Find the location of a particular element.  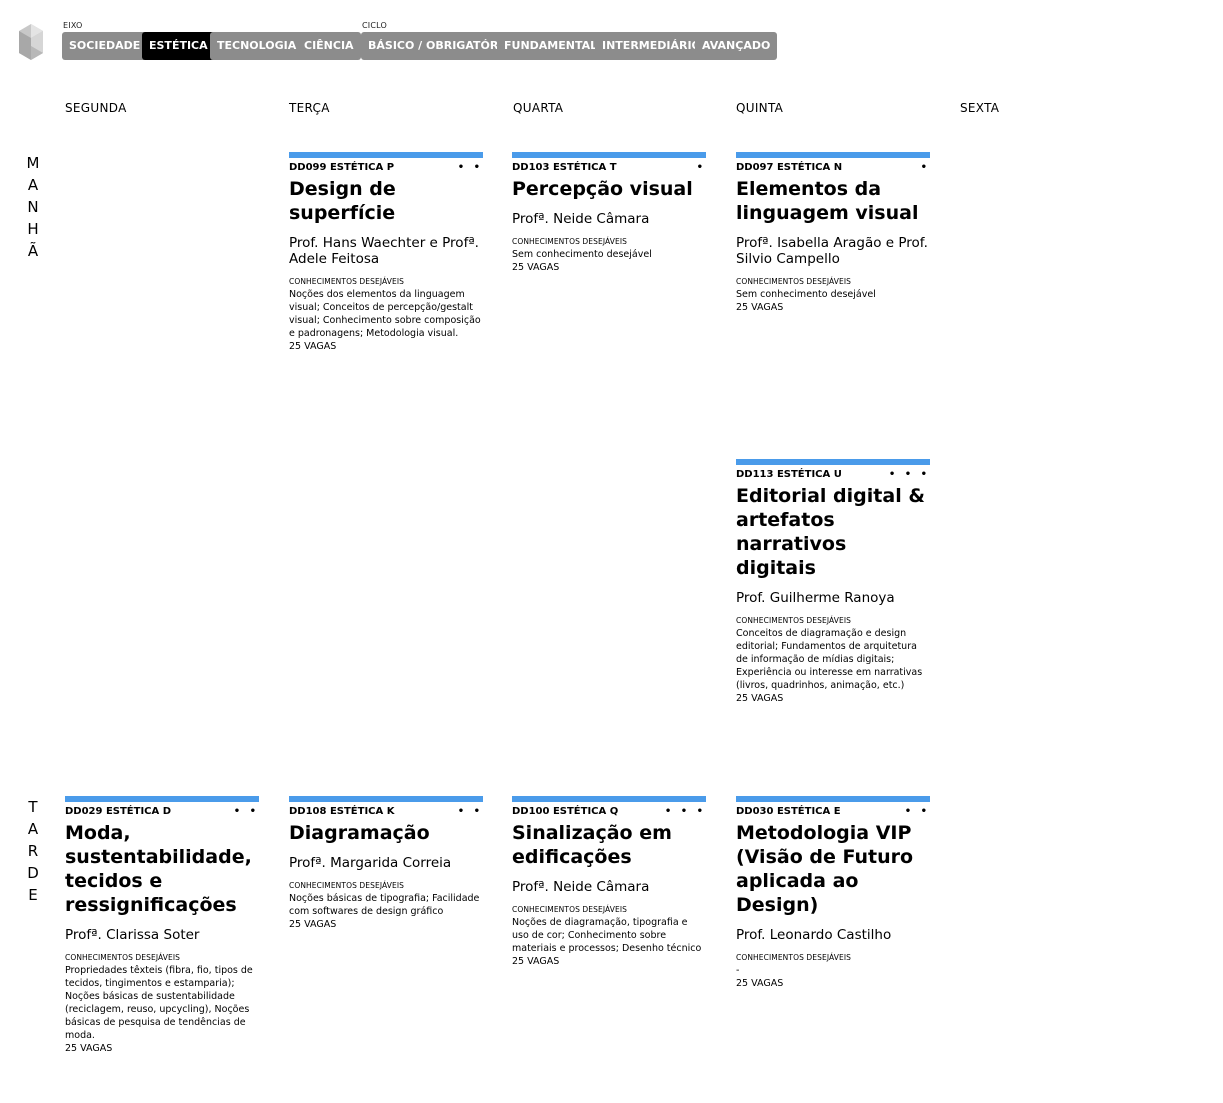

course-title: Percepção visual is located at coordinates (609, 189).